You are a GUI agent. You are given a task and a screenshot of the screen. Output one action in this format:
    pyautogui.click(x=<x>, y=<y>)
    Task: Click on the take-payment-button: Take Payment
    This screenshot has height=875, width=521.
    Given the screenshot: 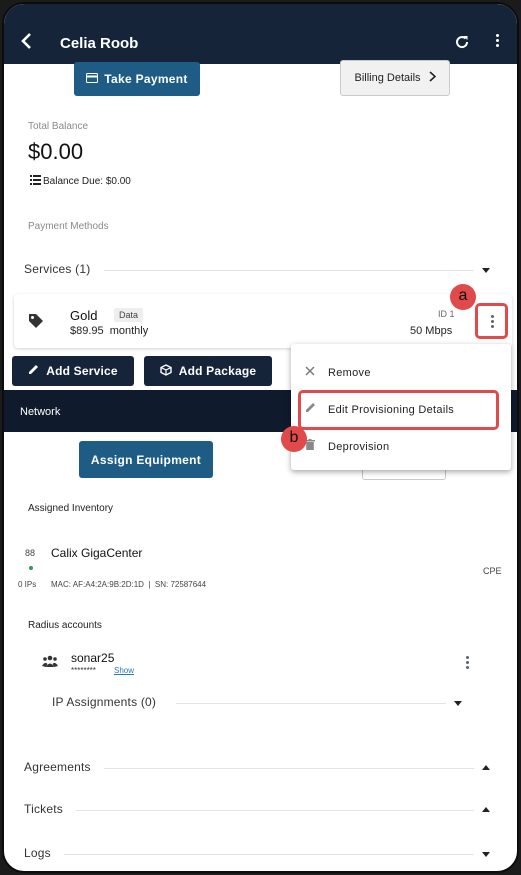 What is the action you would take?
    pyautogui.click(x=137, y=79)
    